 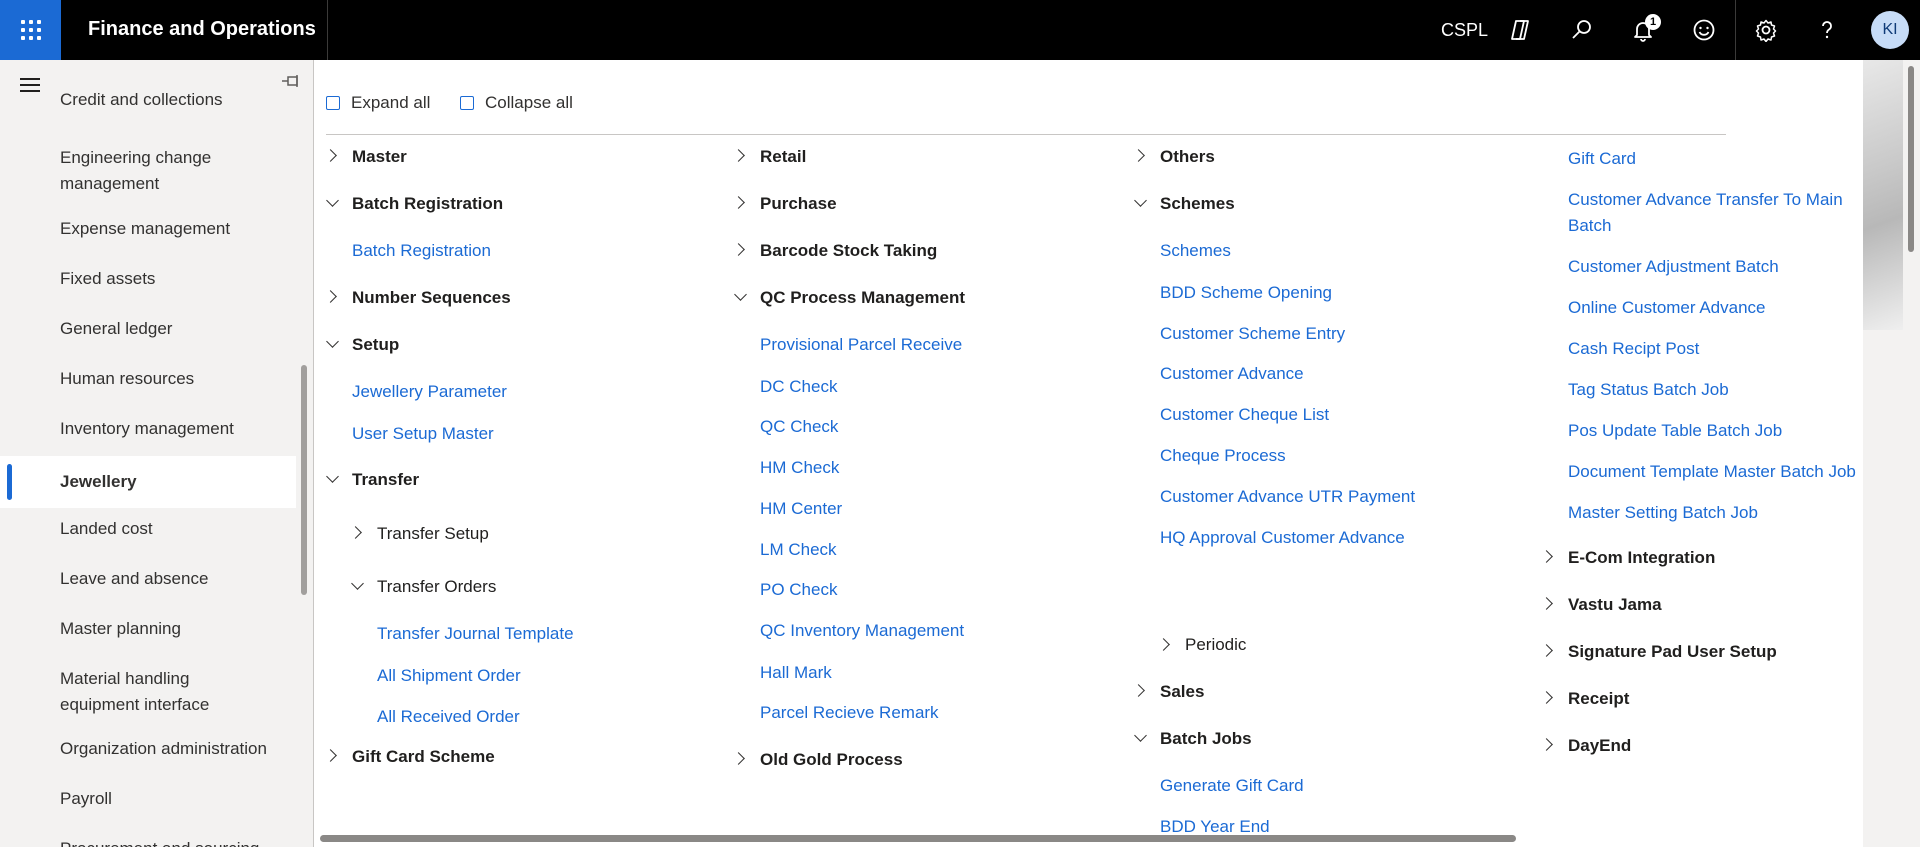 I want to click on link-gift-card: Gift Card, so click(x=1602, y=159).